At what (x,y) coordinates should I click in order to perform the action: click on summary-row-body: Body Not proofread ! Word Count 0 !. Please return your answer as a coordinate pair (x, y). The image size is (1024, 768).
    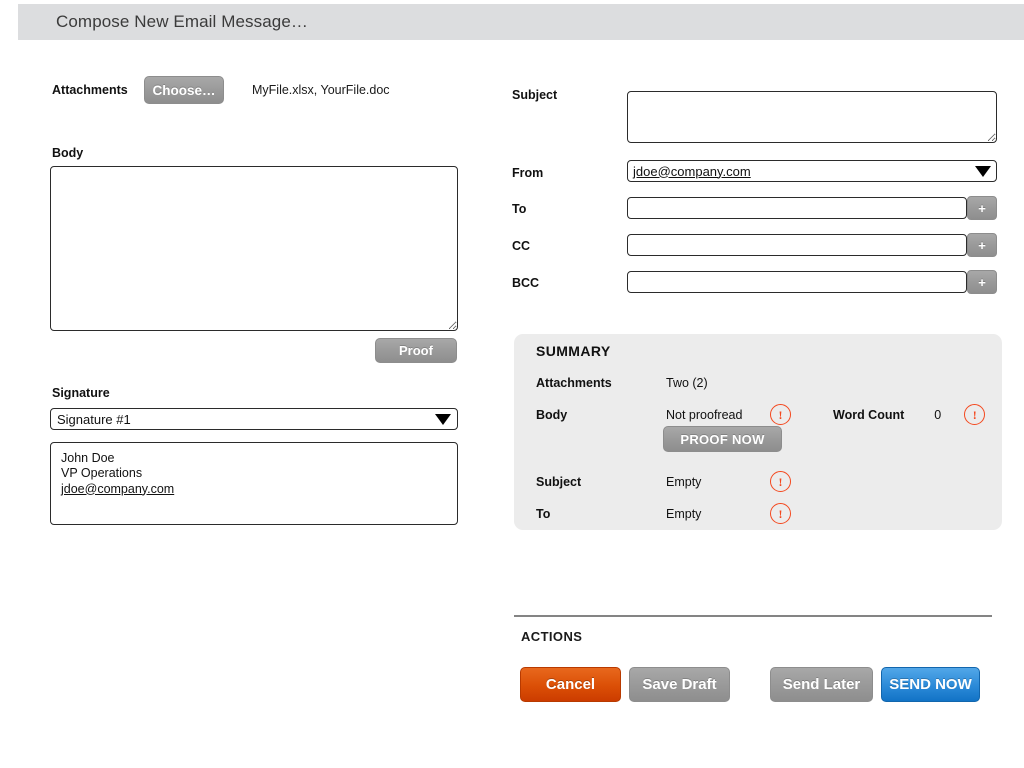
    Looking at the image, I should click on (761, 414).